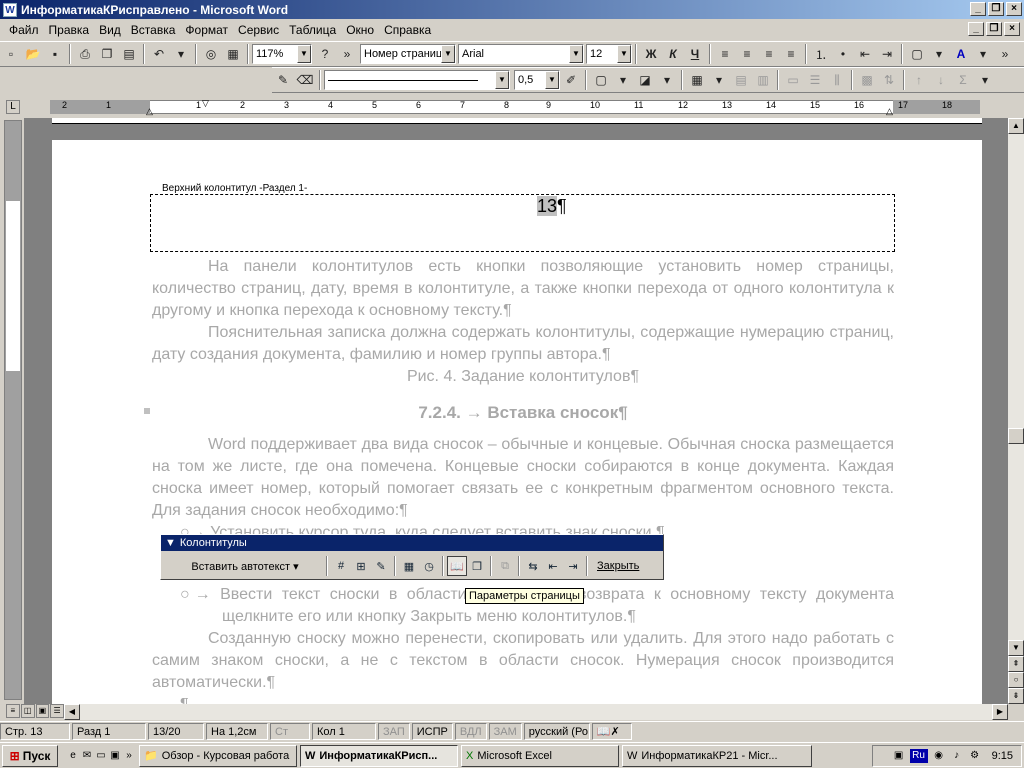 Image resolution: width=1024 pixels, height=768 pixels. I want to click on quicklaunch-icon: ▣, so click(115, 756).